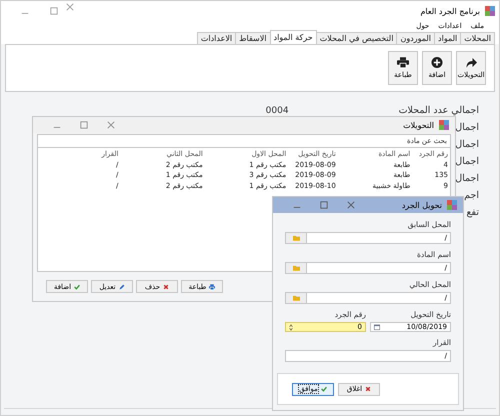 The width and height of the screenshot is (500, 416). Describe the element at coordinates (291, 327) in the screenshot. I see `spinner-icon` at that location.